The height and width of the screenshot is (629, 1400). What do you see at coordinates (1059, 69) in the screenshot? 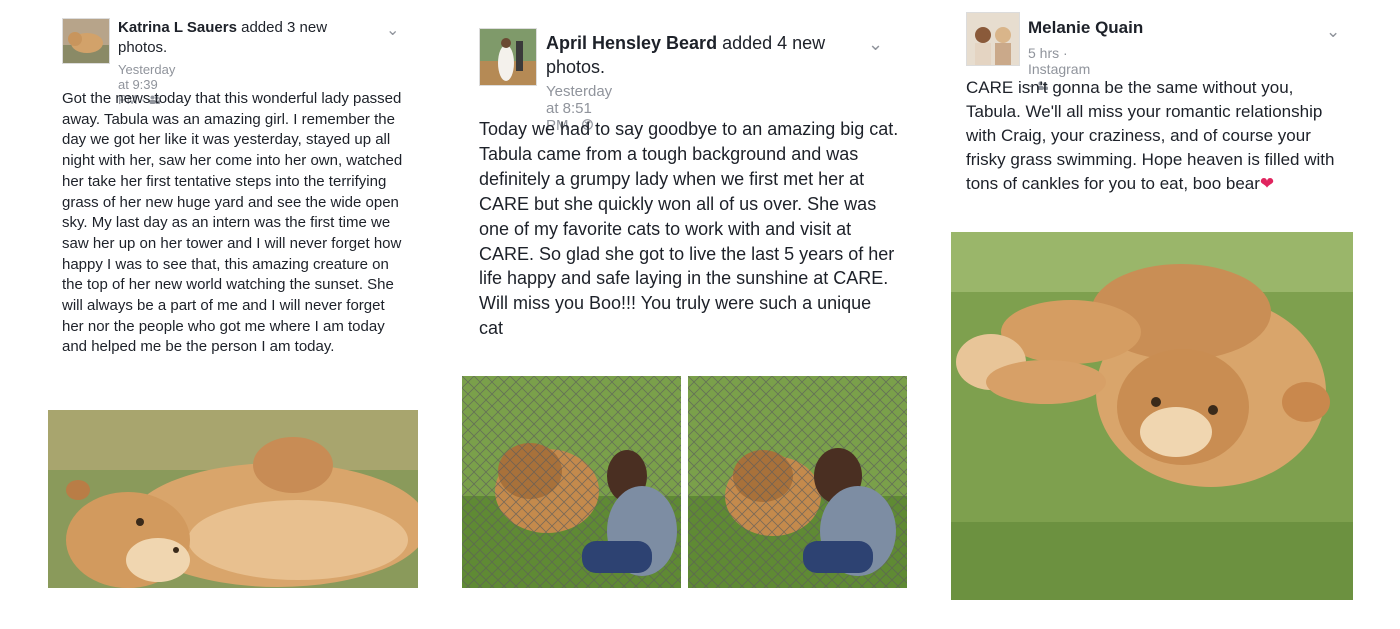
I see `post-source: Instagram` at bounding box center [1059, 69].